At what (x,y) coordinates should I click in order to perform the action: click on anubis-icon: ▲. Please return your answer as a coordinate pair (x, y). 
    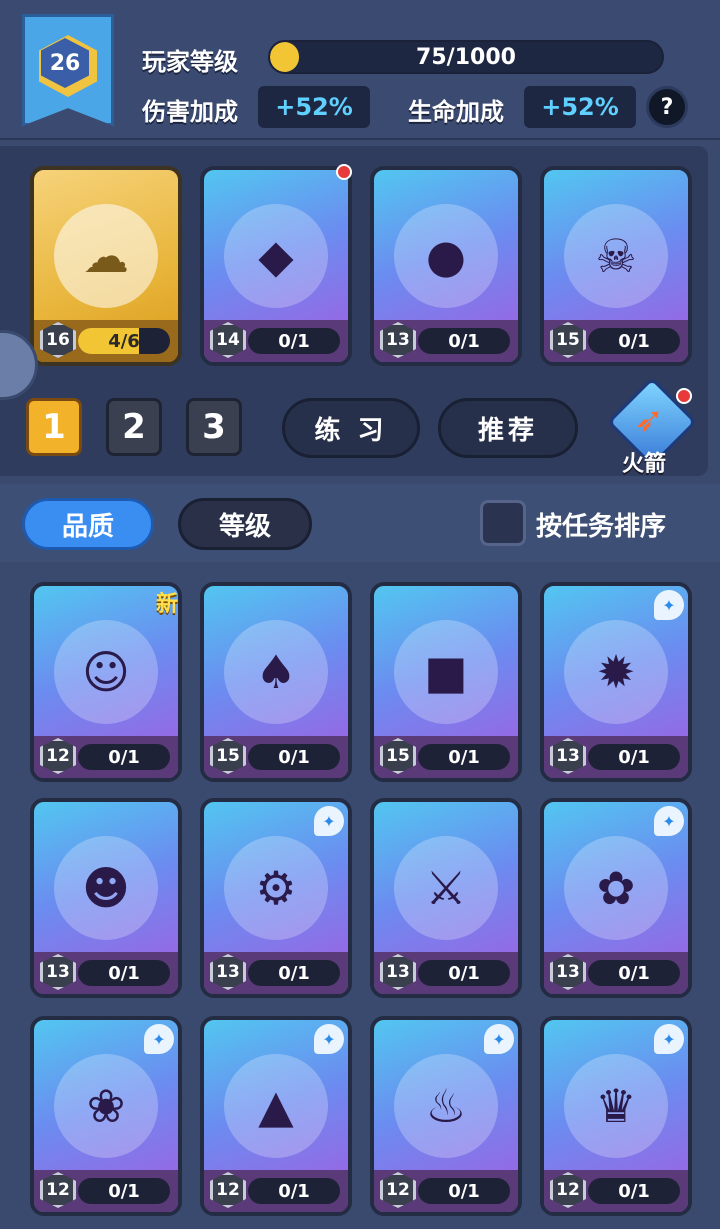
    Looking at the image, I should click on (276, 1106).